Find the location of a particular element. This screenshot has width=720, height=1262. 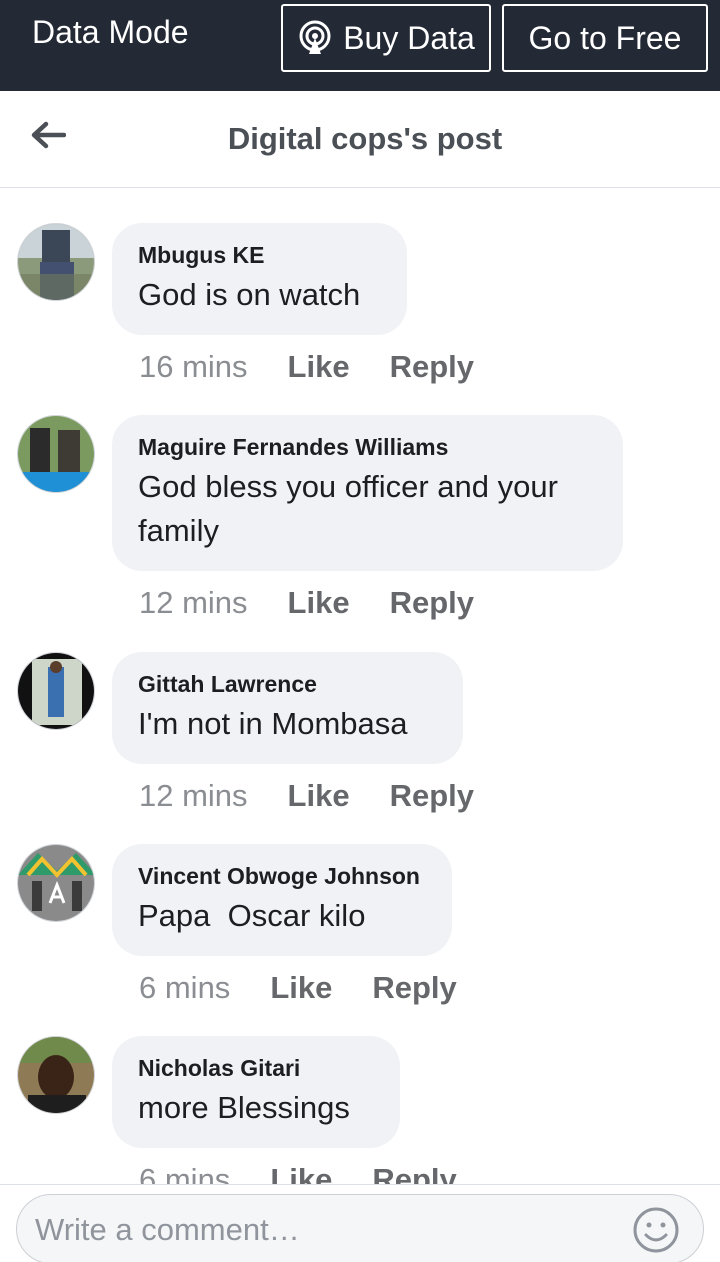

comment-actions: 6 mins Like Reply is located at coordinates (298, 988).